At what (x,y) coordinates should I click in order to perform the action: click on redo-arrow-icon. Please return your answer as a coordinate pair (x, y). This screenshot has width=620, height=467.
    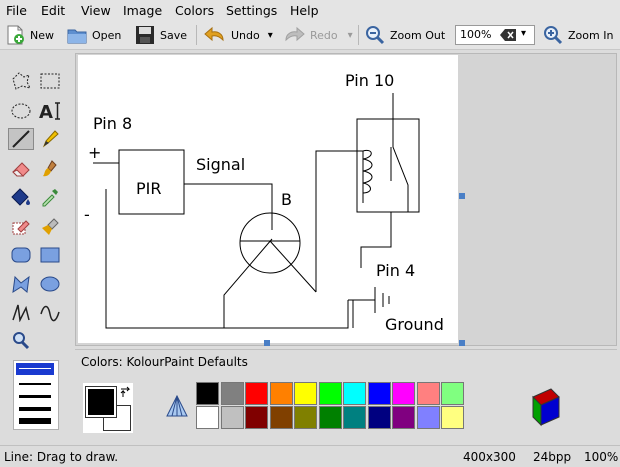
    Looking at the image, I should click on (295, 34).